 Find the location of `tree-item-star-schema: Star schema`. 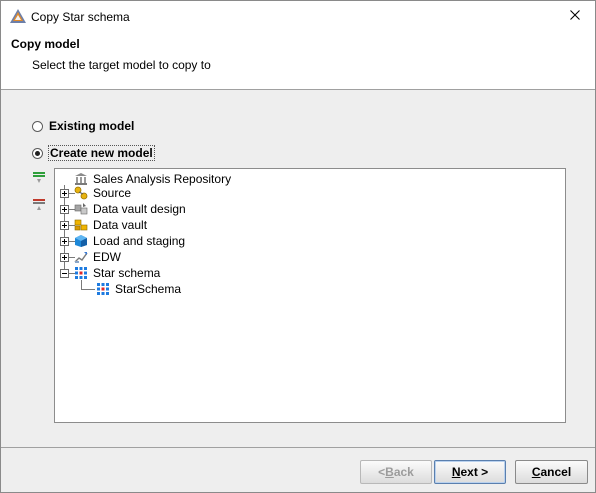

tree-item-star-schema: Star schema is located at coordinates (116, 273).